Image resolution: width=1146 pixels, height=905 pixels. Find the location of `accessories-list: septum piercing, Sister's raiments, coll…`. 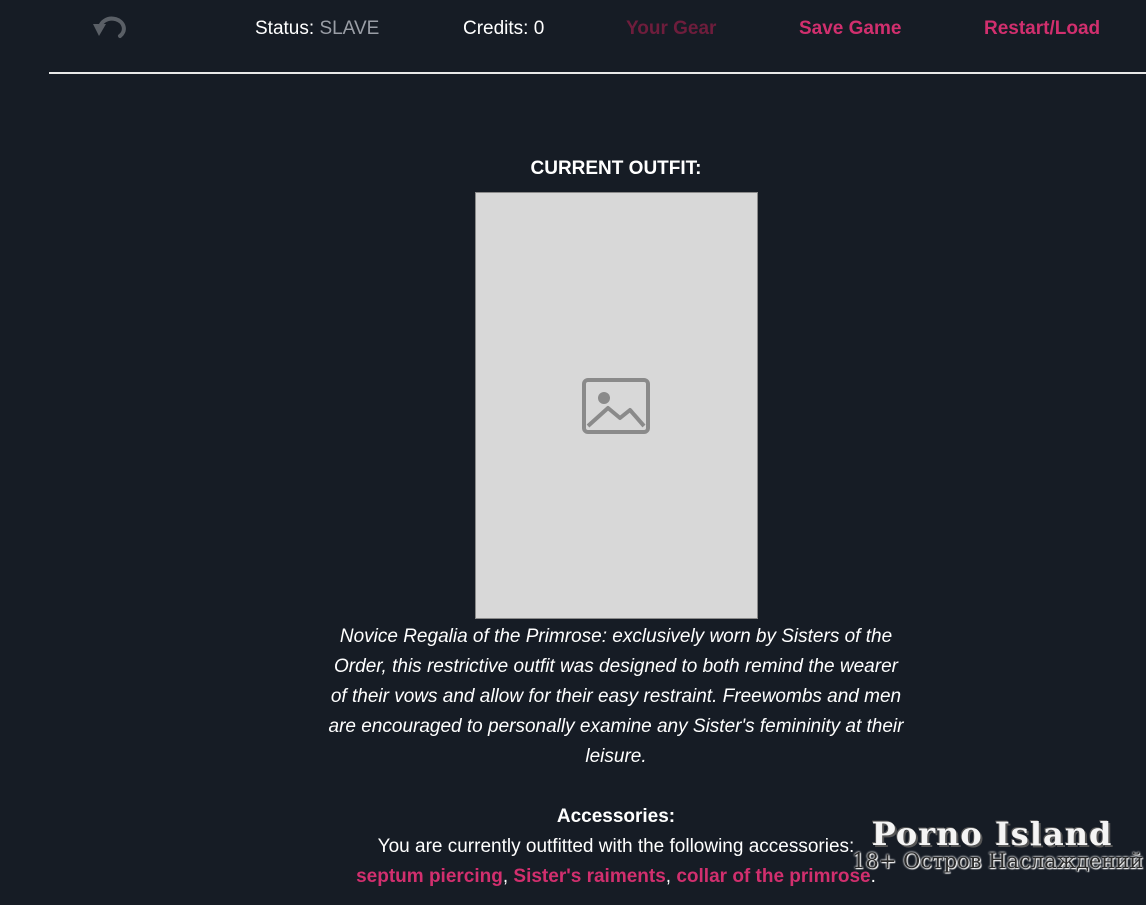

accessories-list: septum piercing, Sister's raiments, coll… is located at coordinates (616, 877).